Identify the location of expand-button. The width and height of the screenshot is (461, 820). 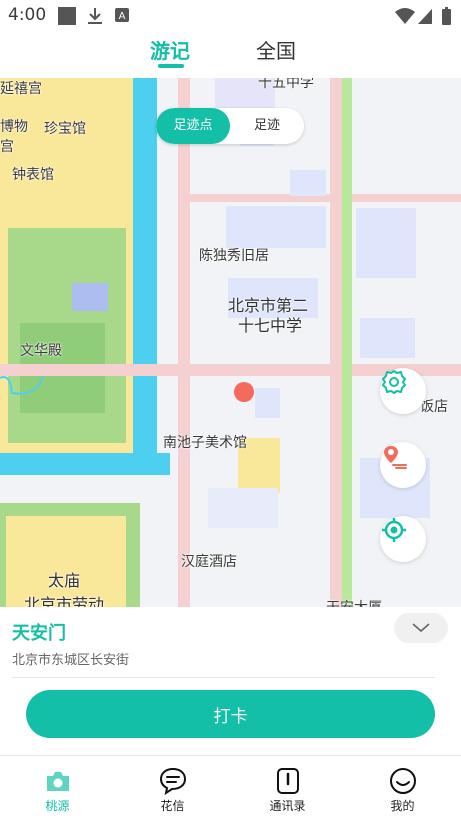
(421, 628).